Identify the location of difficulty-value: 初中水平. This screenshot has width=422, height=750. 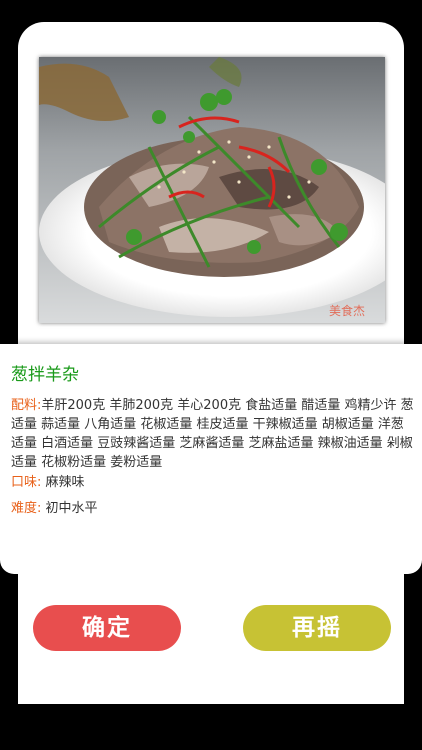
(71, 508).